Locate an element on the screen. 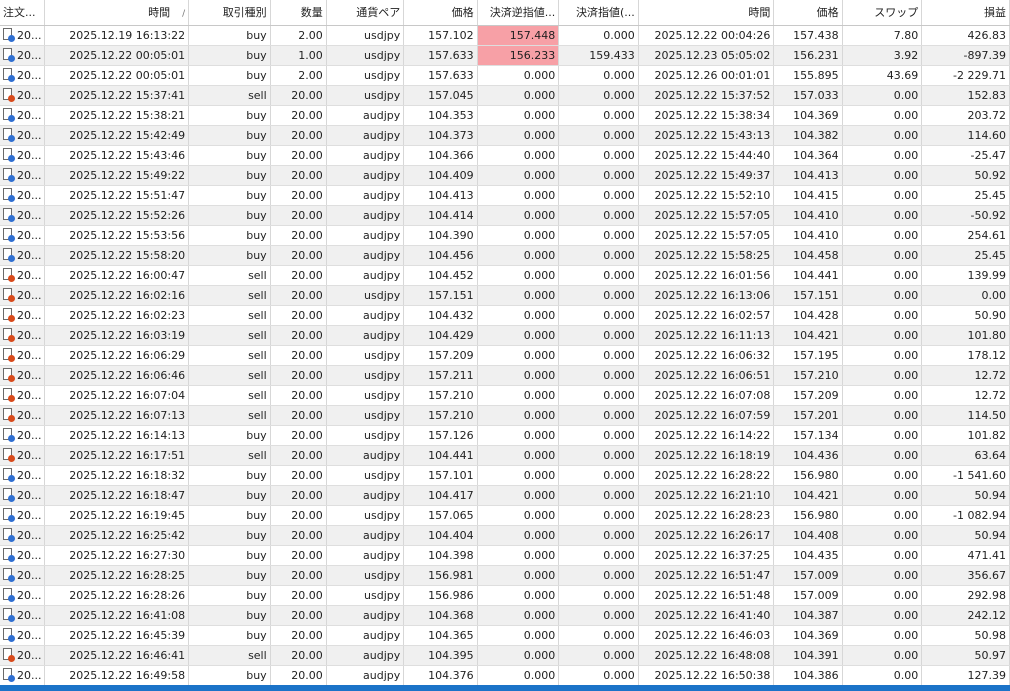 This screenshot has height=691, width=1010. close-price-cell: 104.421 is located at coordinates (808, 495).